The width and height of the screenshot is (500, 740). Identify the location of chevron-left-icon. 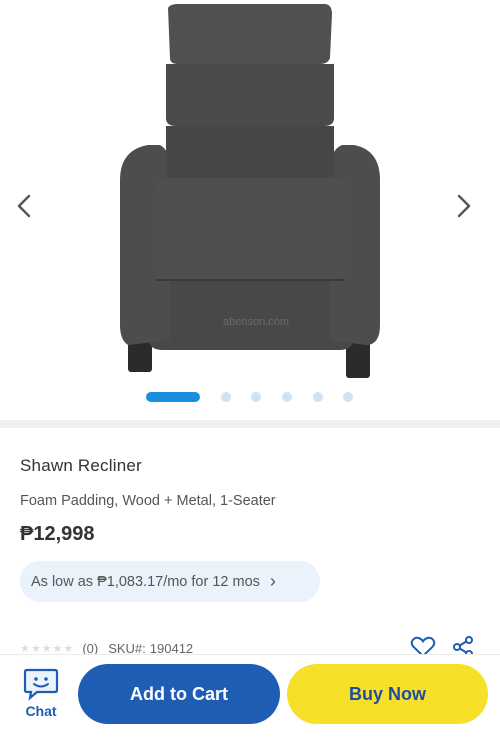
(24, 206).